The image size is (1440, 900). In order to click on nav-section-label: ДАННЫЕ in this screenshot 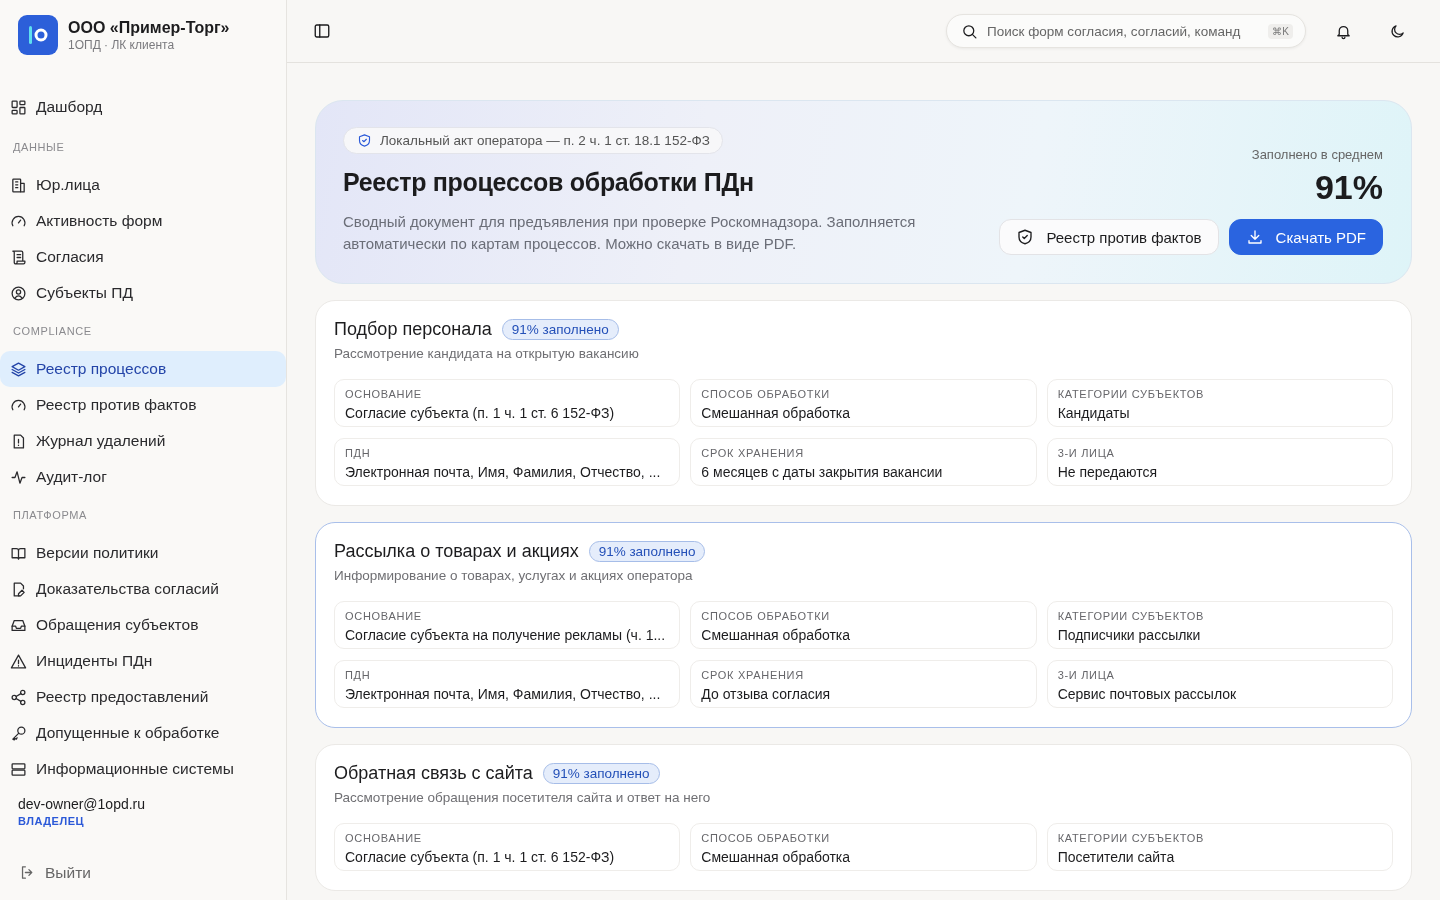, I will do `click(39, 147)`.